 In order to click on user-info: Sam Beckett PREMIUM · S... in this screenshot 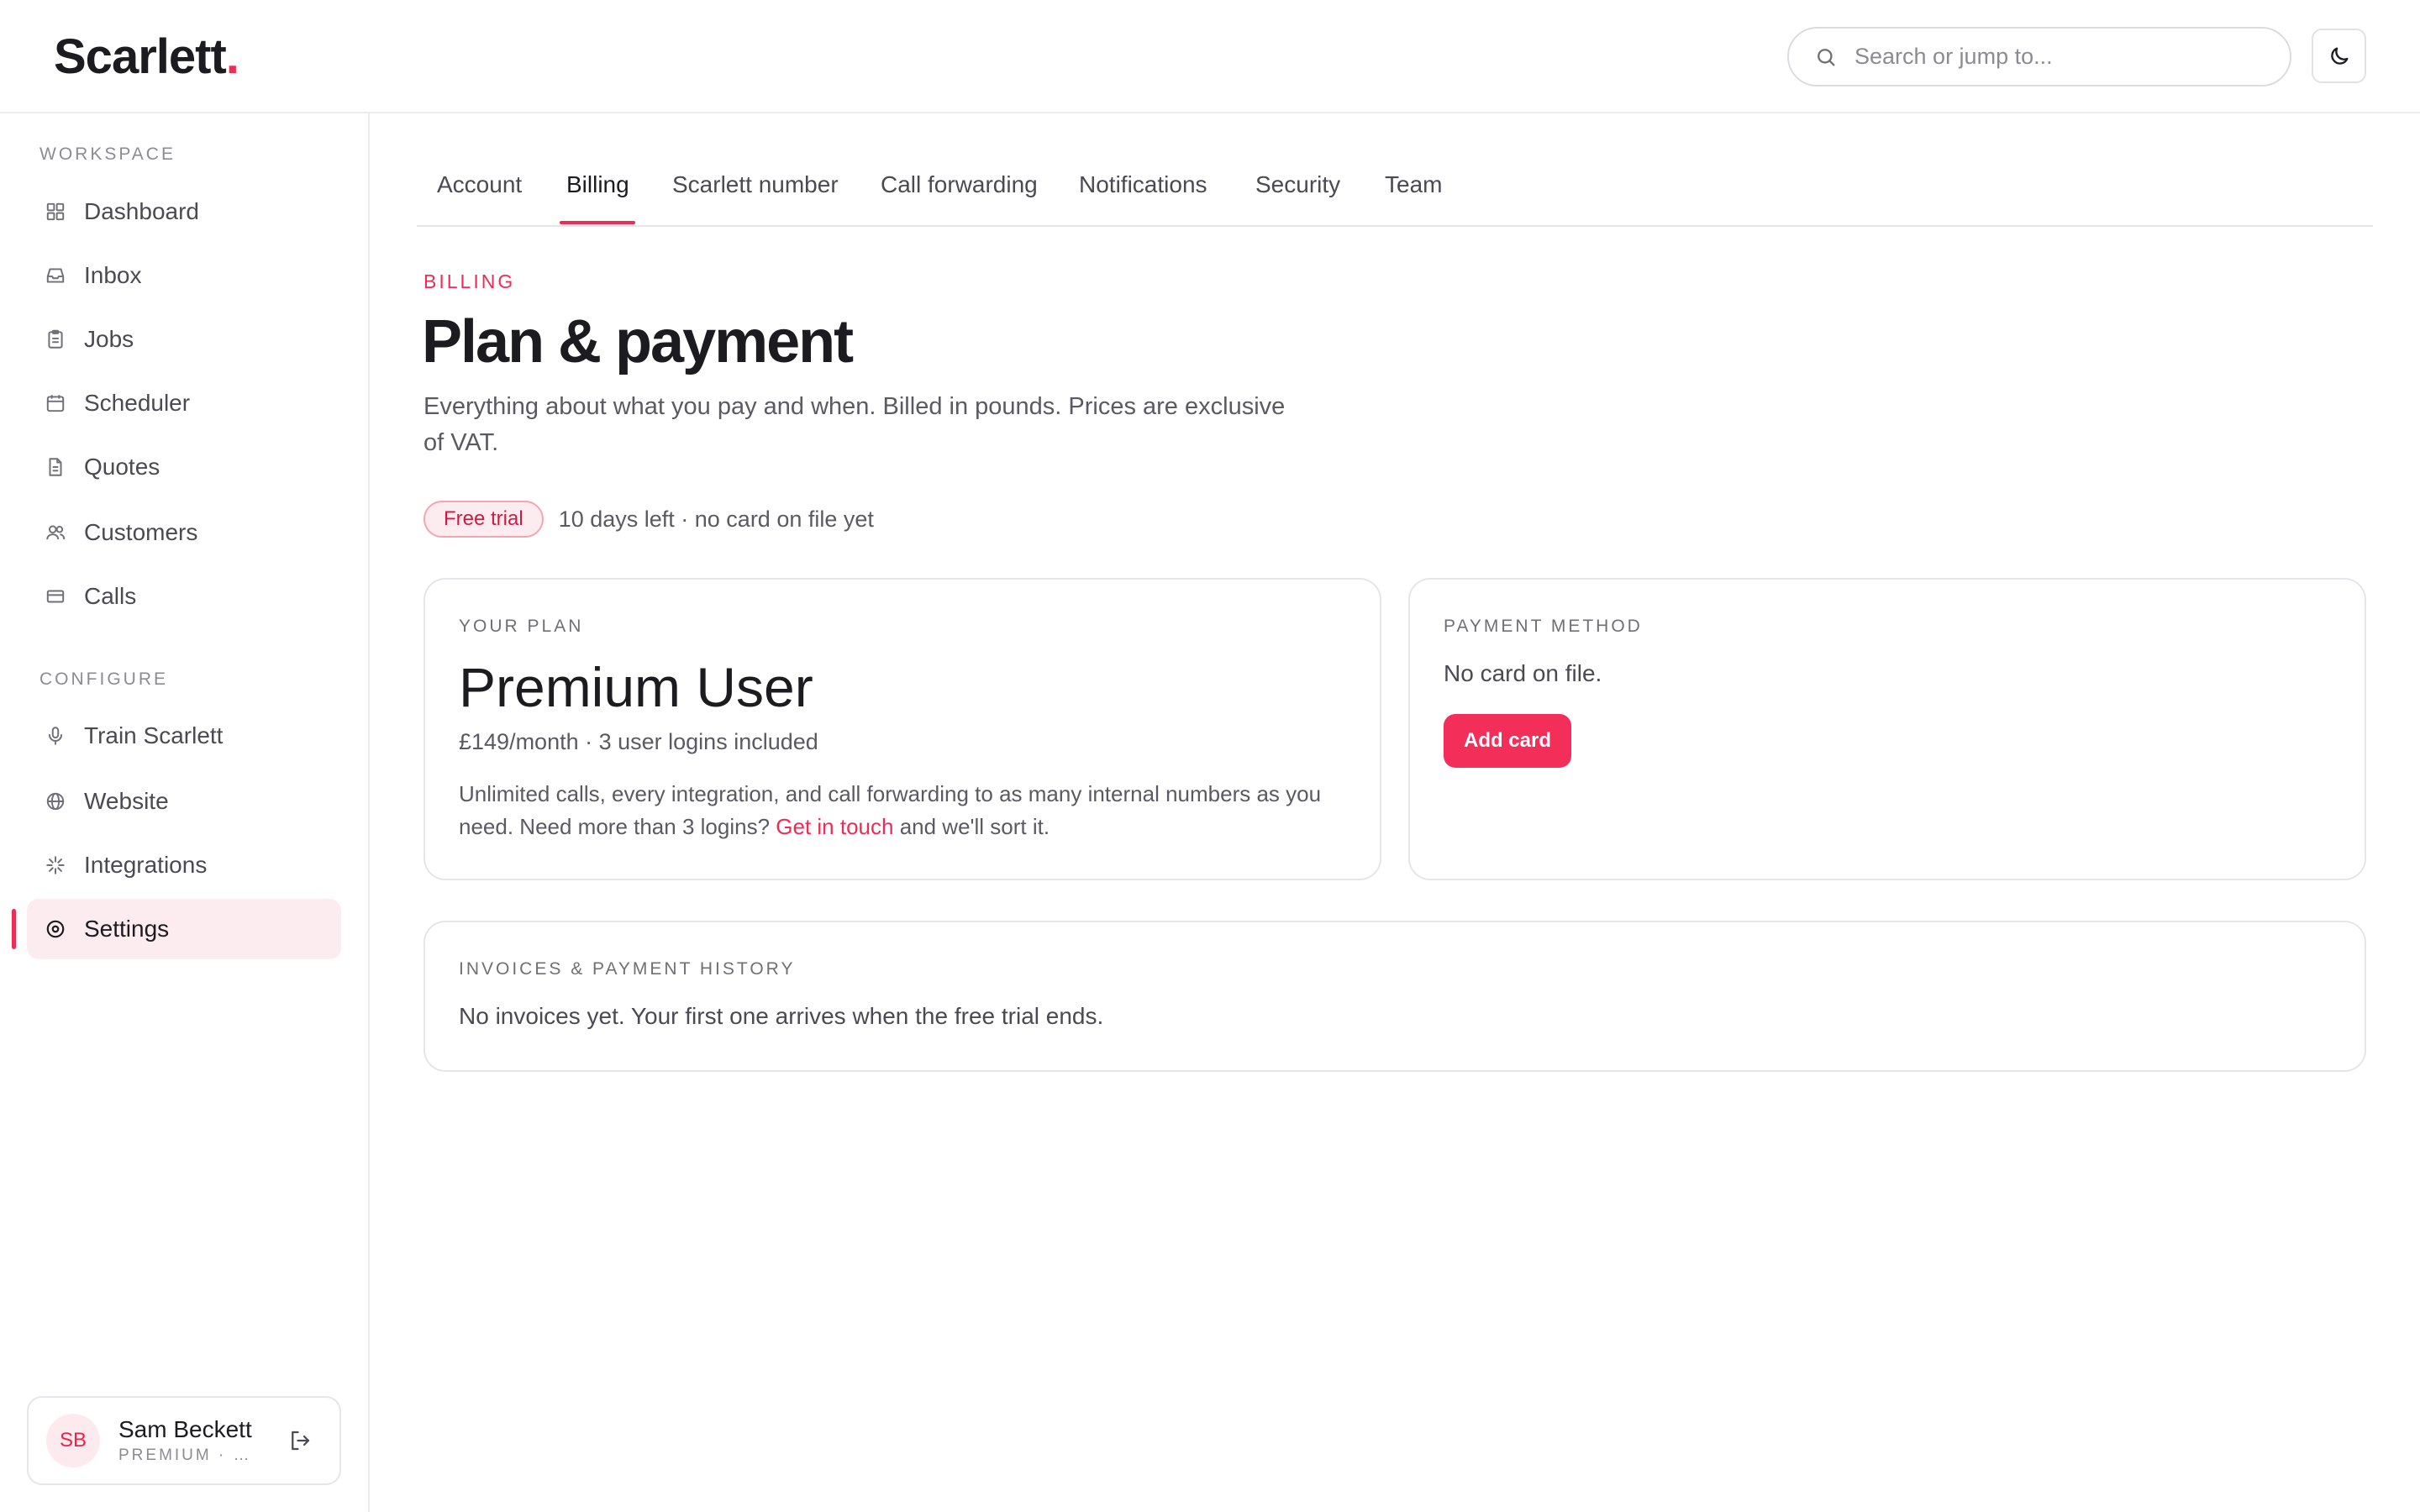, I will do `click(191, 1440)`.